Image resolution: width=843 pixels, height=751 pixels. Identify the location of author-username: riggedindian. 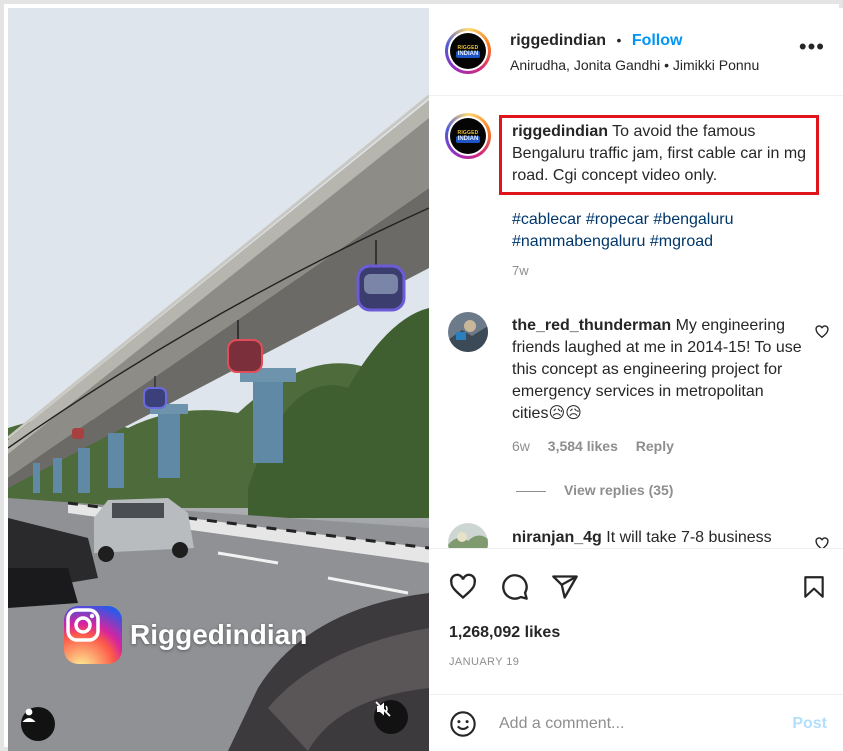
(558, 40).